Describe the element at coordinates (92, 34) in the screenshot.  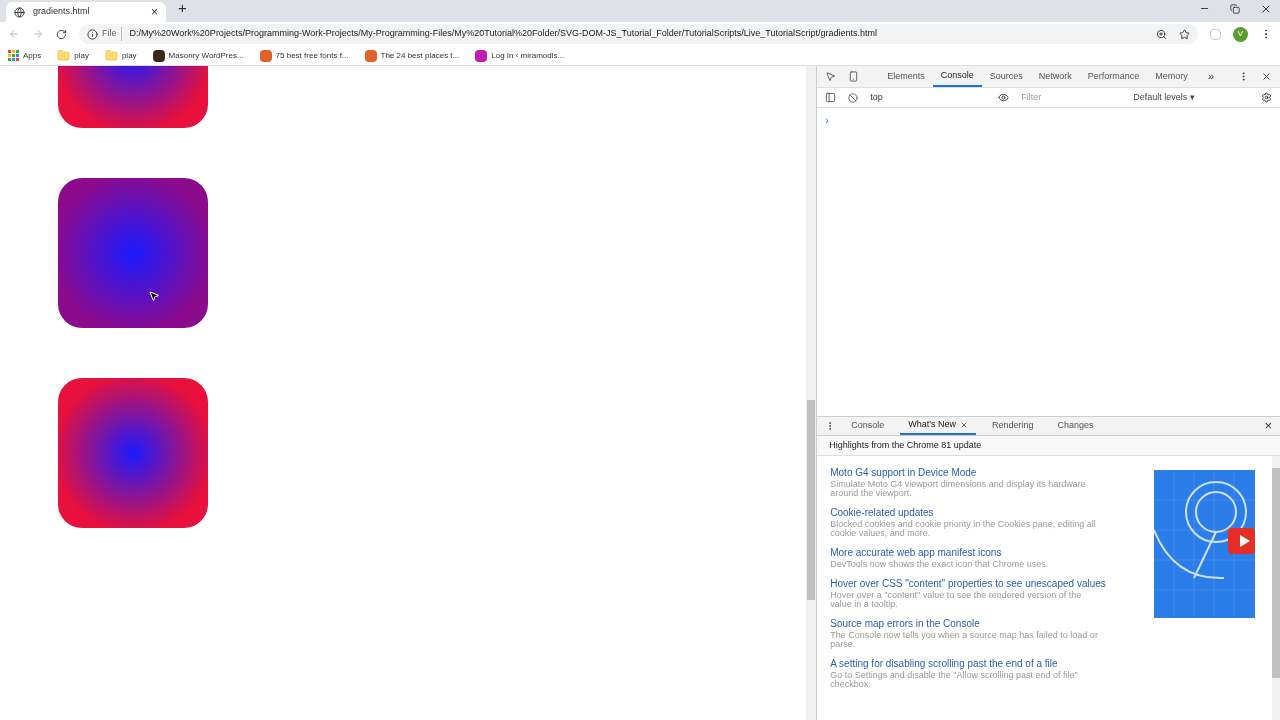
I see `info-icon` at that location.